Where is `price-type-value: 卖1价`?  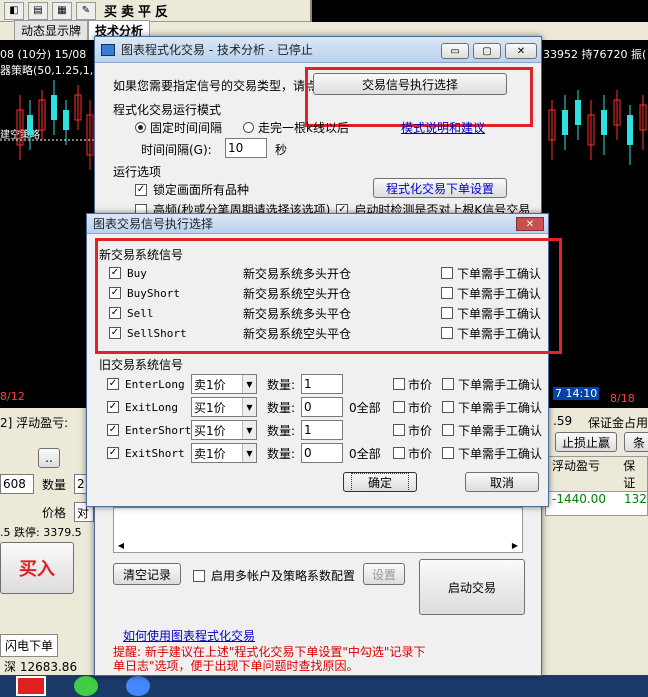 price-type-value: 卖1价 is located at coordinates (210, 453).